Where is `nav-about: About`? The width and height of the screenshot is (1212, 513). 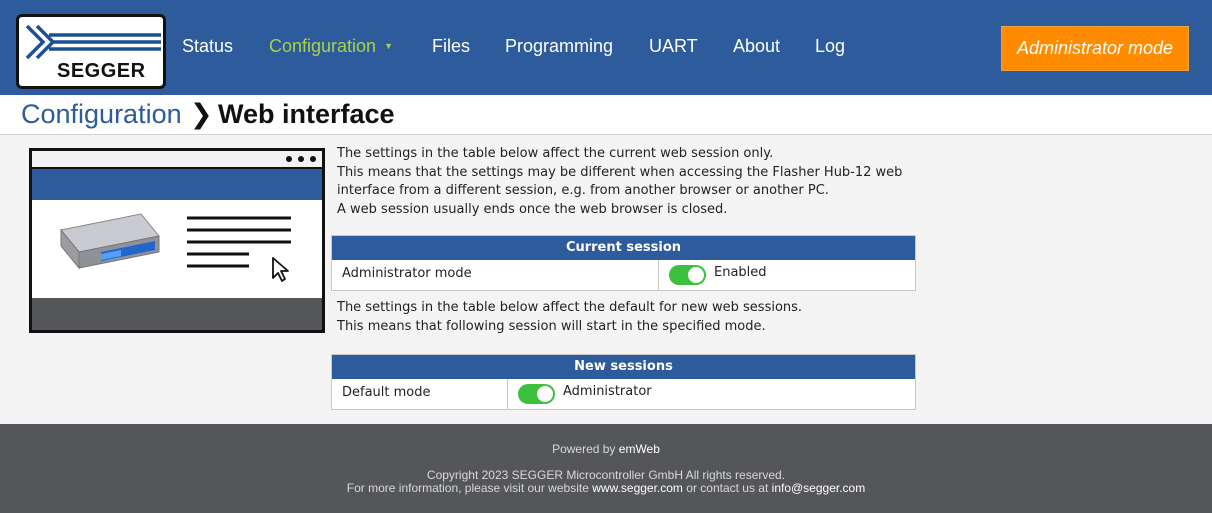
nav-about: About is located at coordinates (756, 46).